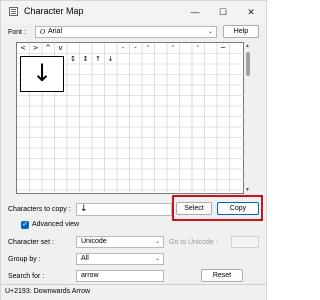 The width and height of the screenshot is (320, 300). What do you see at coordinates (120, 242) in the screenshot?
I see `character-set-dropdown: Unicode ⌄` at bounding box center [120, 242].